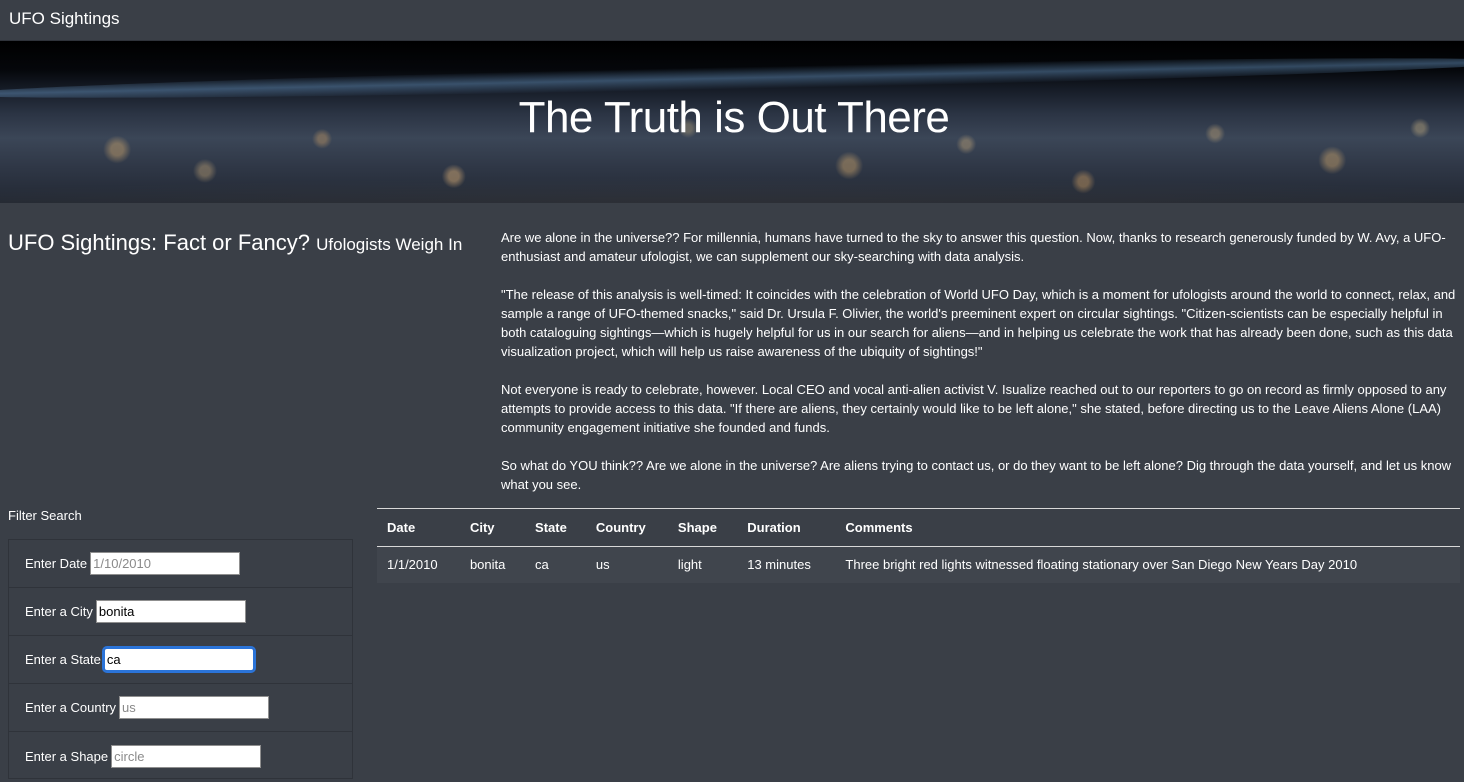  I want to click on cell-city: bonita, so click(492, 564).